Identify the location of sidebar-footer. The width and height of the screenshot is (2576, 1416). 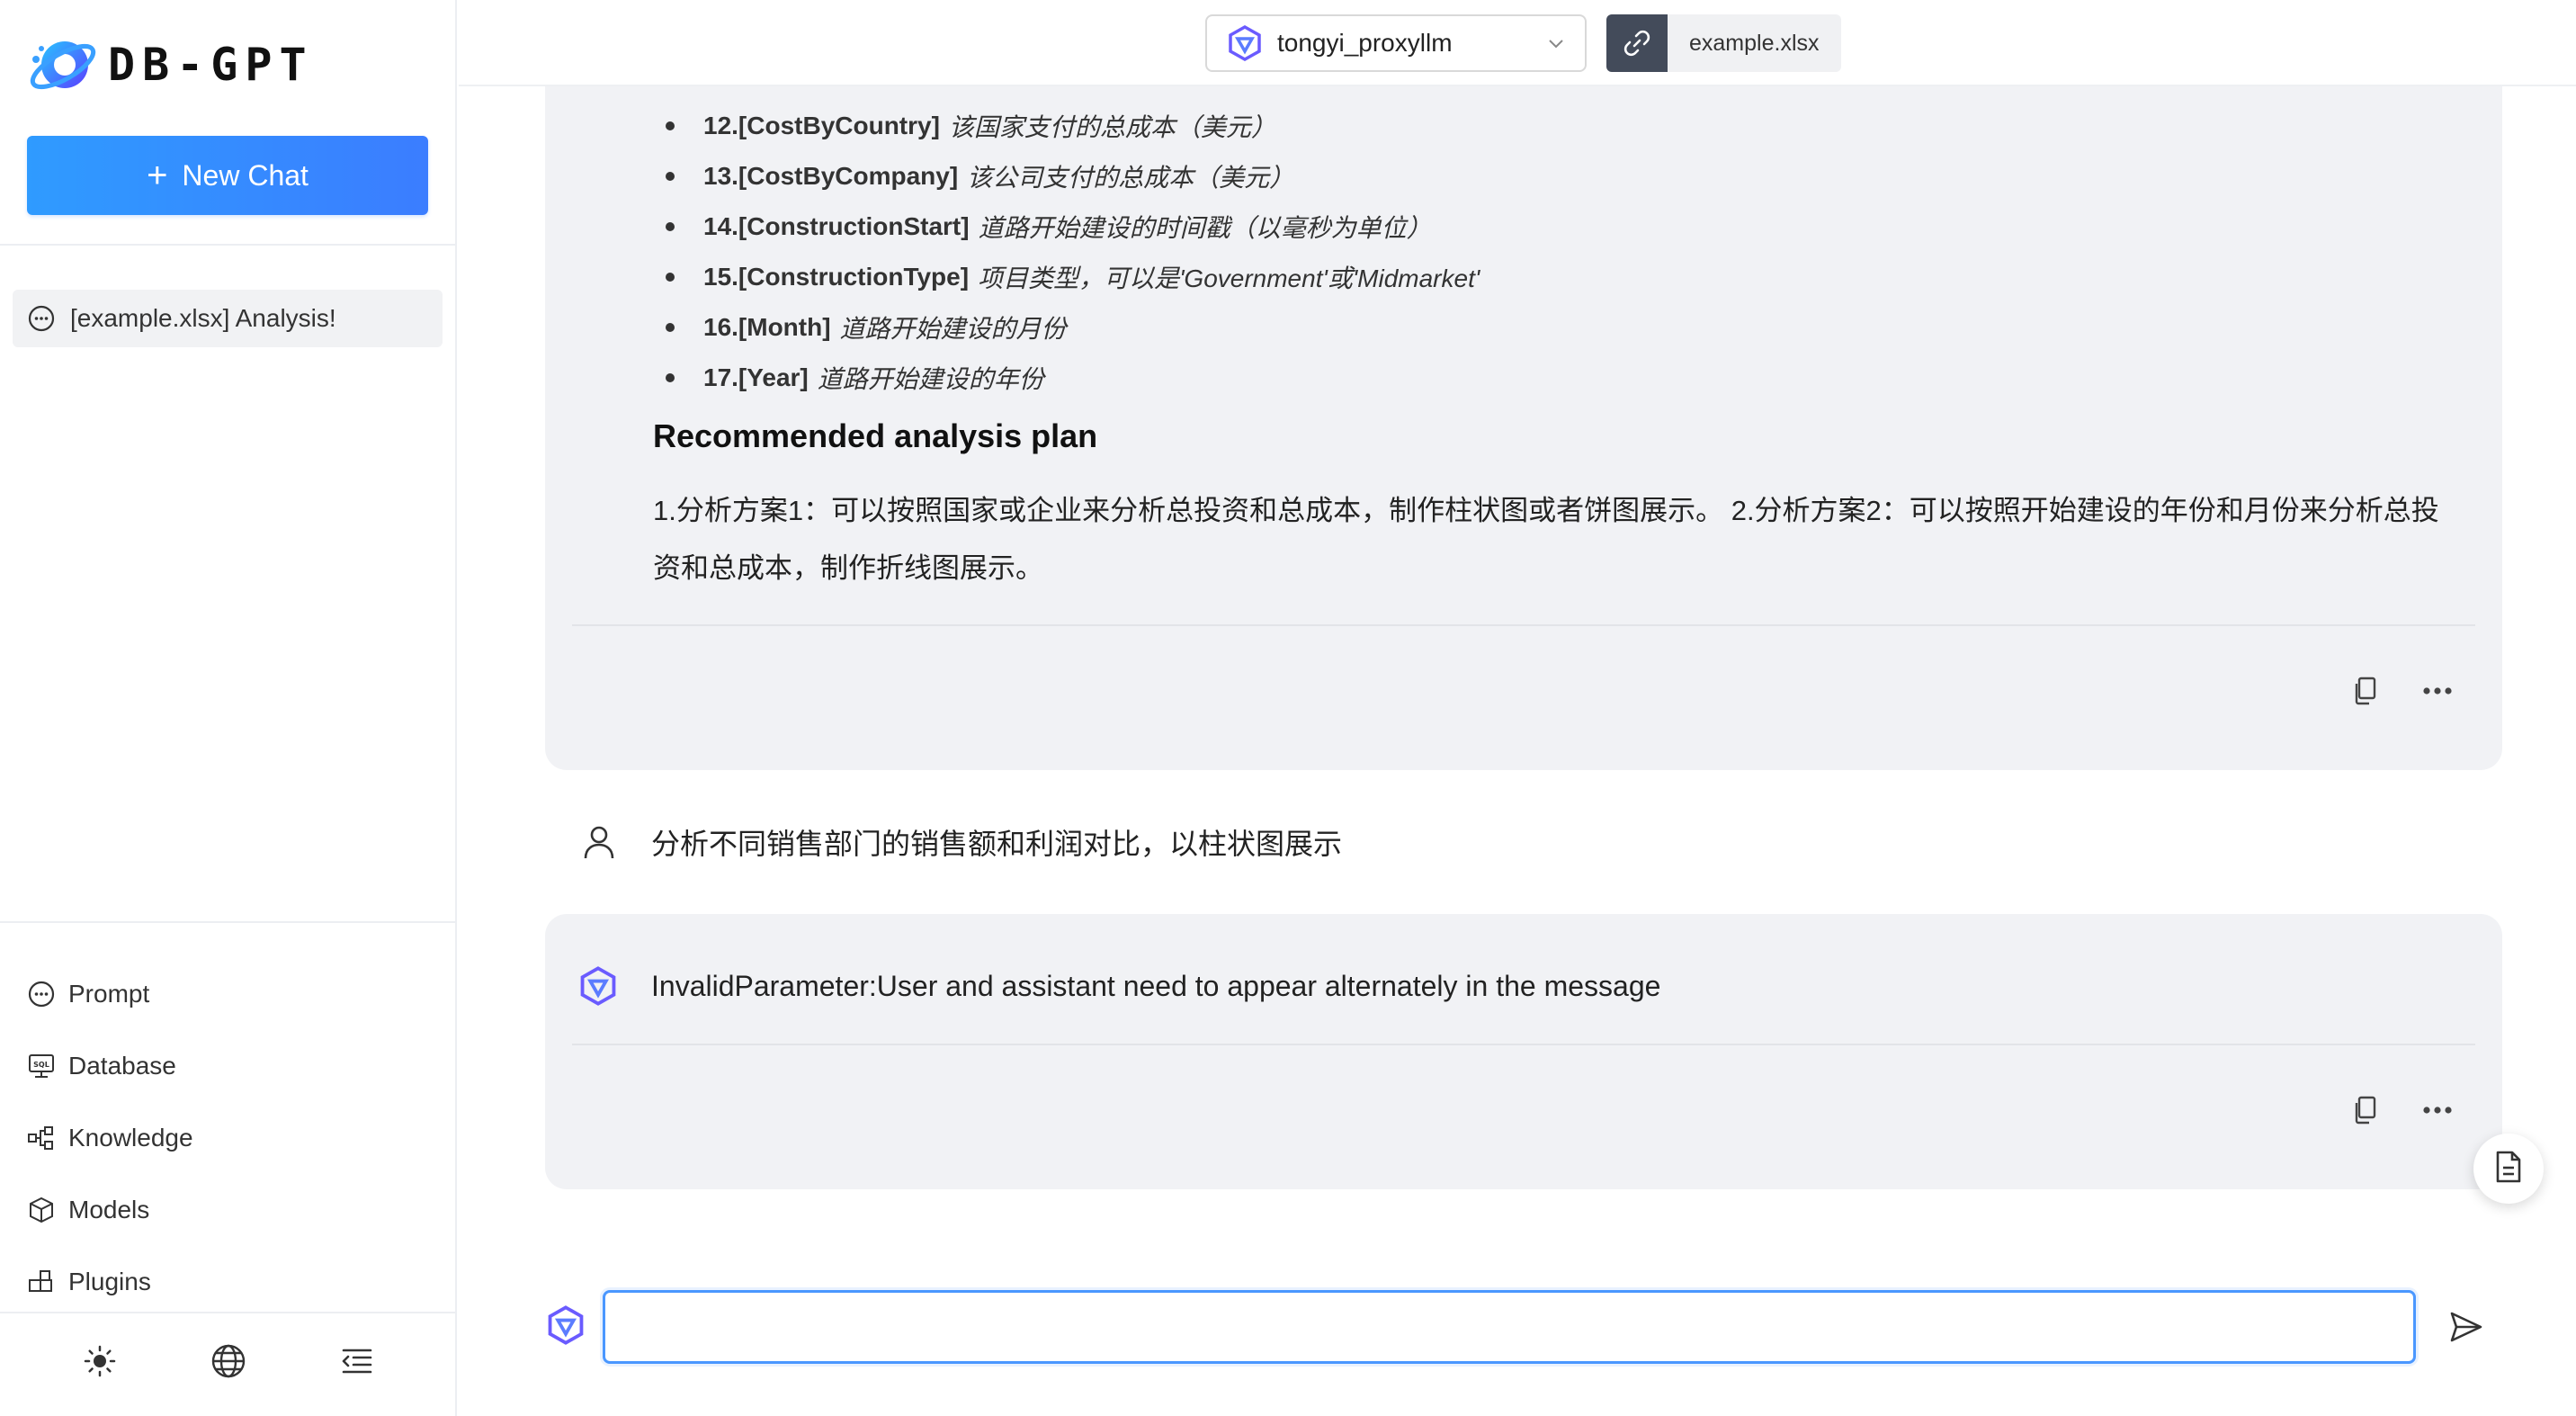
(228, 1361).